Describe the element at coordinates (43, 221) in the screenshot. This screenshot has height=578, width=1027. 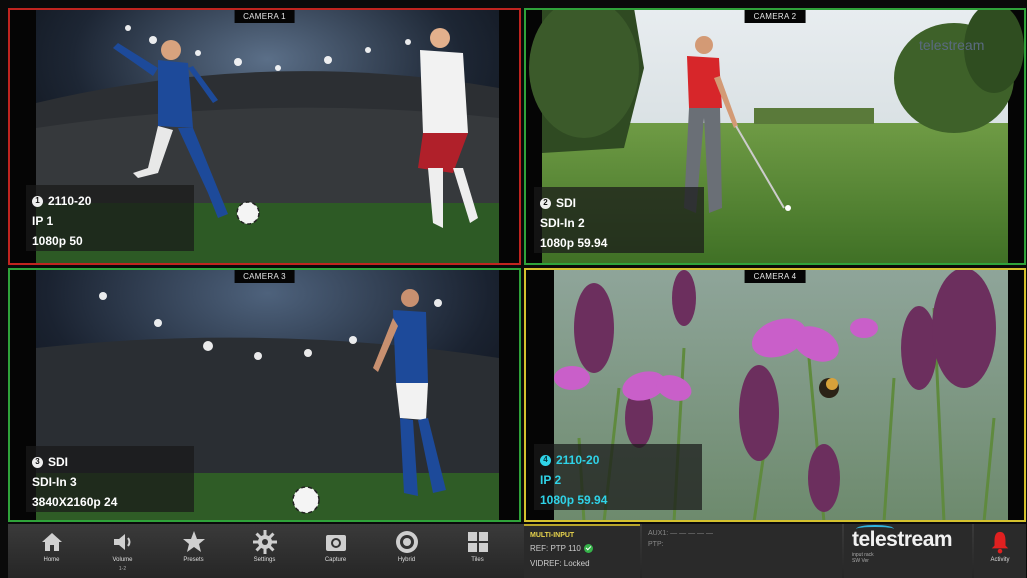
I see `camera-1-input: IP 1` at that location.